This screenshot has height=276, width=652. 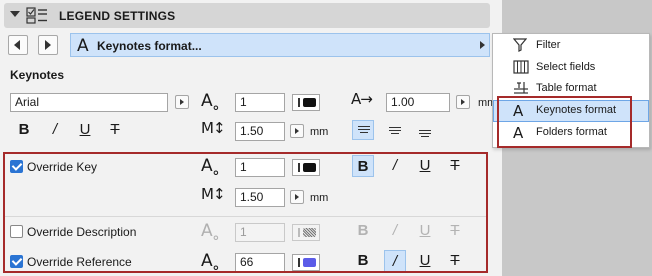 What do you see at coordinates (521, 89) in the screenshot?
I see `table-format-icon` at bounding box center [521, 89].